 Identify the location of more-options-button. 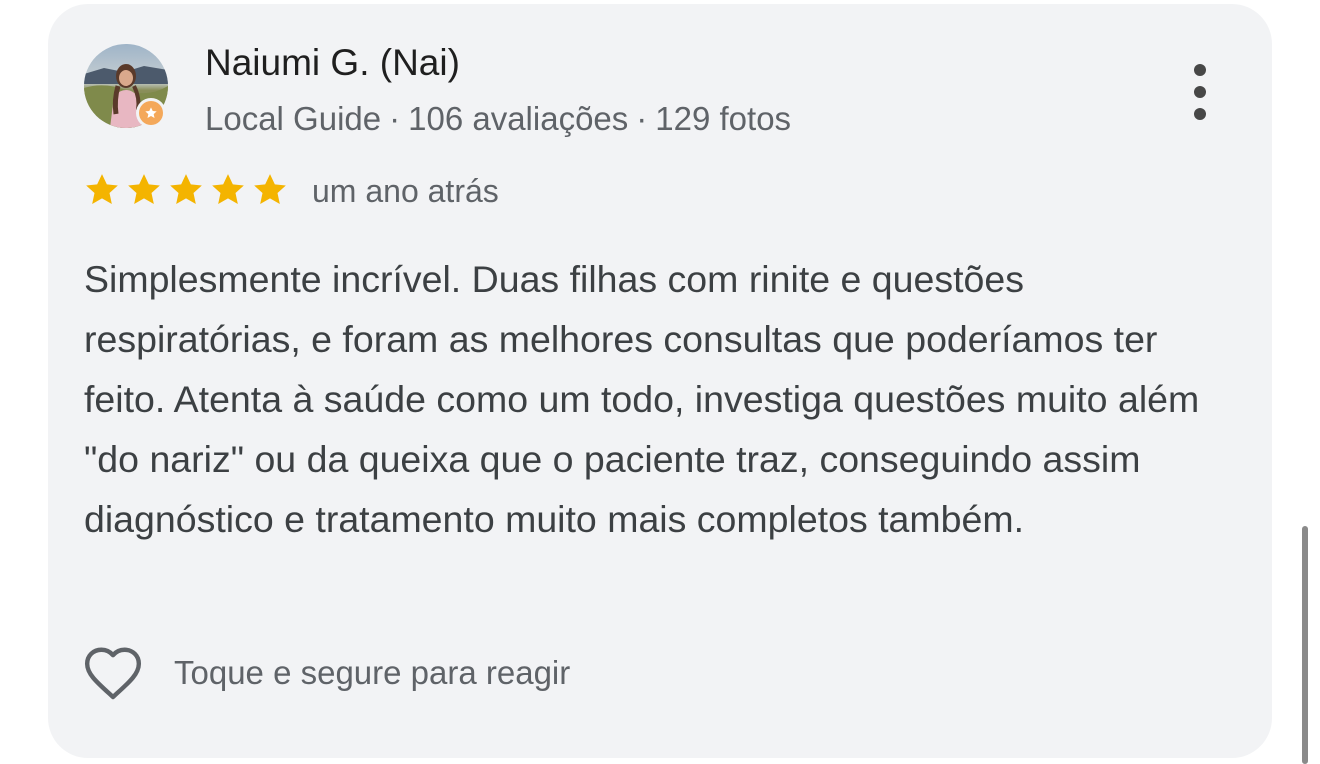
(1200, 92).